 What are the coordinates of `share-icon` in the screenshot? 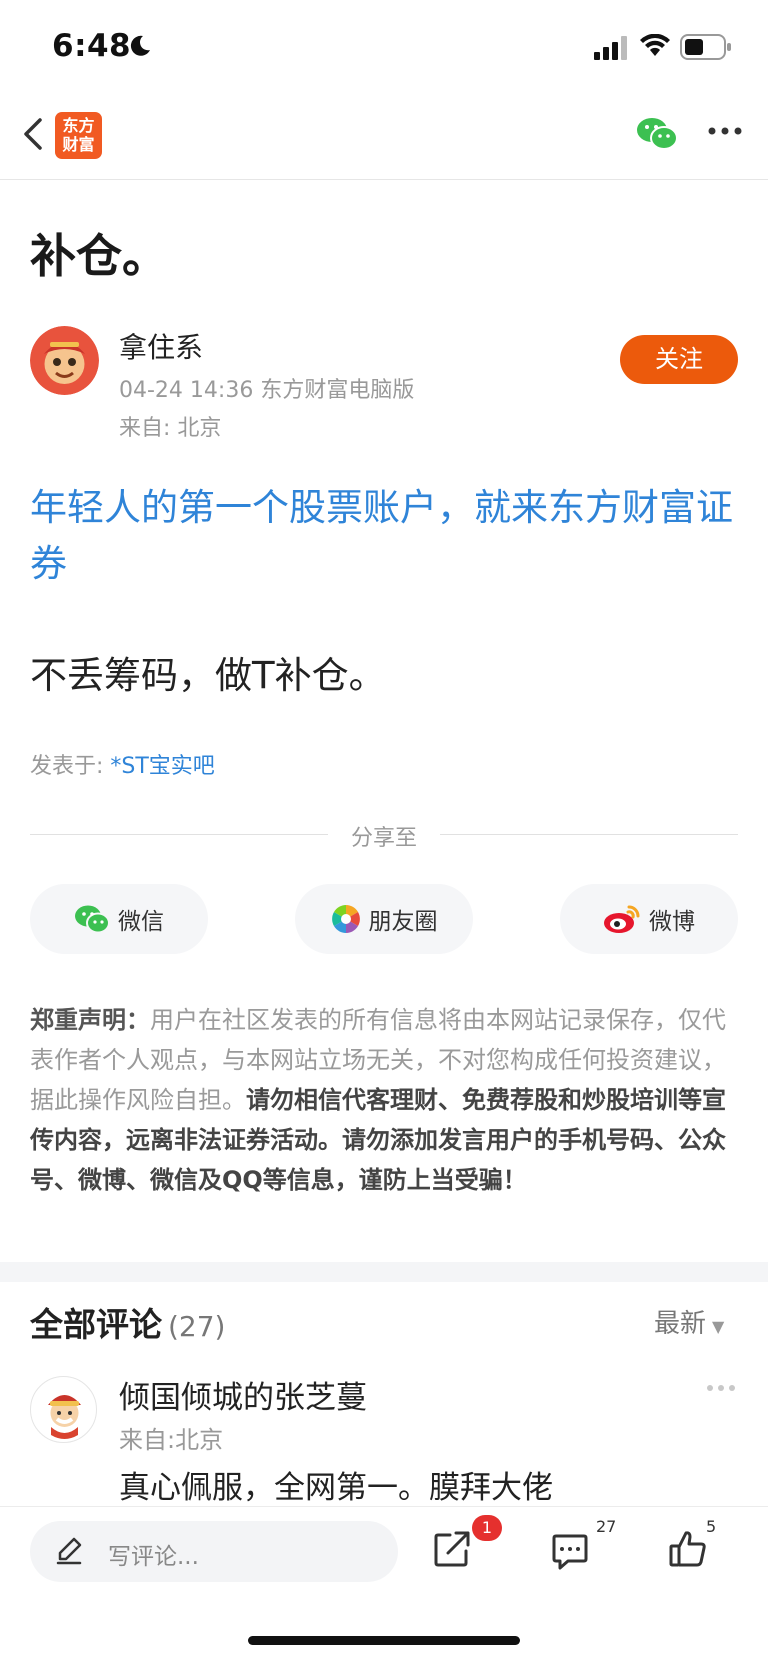 It's located at (452, 1549).